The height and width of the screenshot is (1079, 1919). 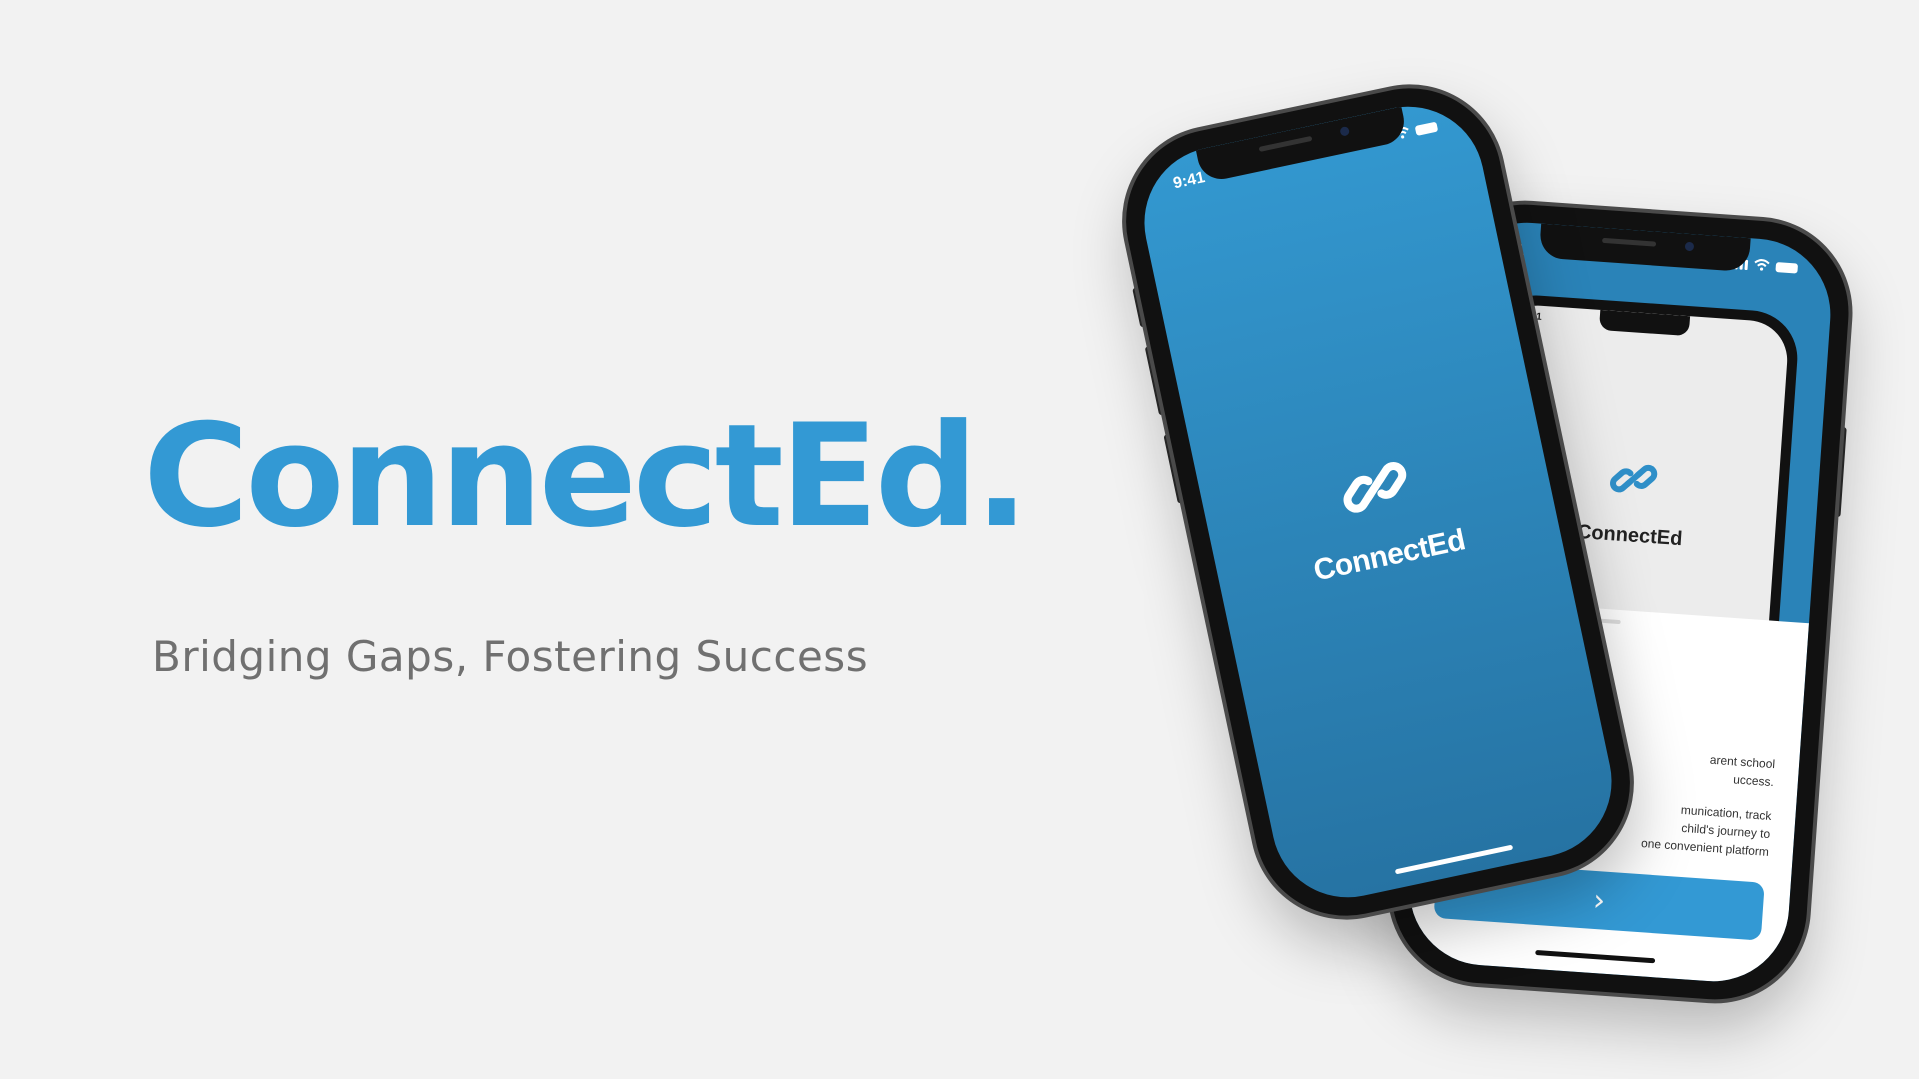 I want to click on wifi-icon, so click(x=1762, y=265).